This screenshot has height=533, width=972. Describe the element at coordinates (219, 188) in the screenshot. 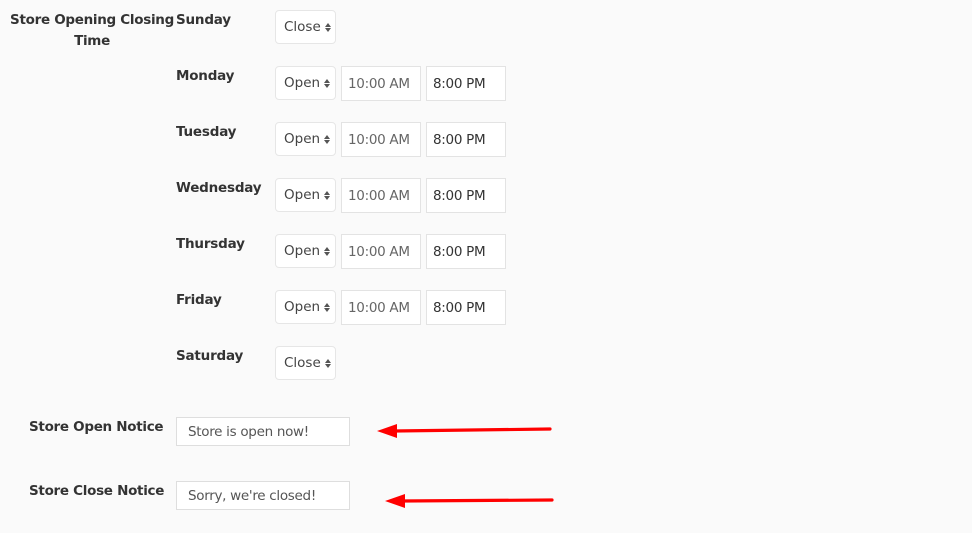

I see `day-name: Wednesday` at that location.